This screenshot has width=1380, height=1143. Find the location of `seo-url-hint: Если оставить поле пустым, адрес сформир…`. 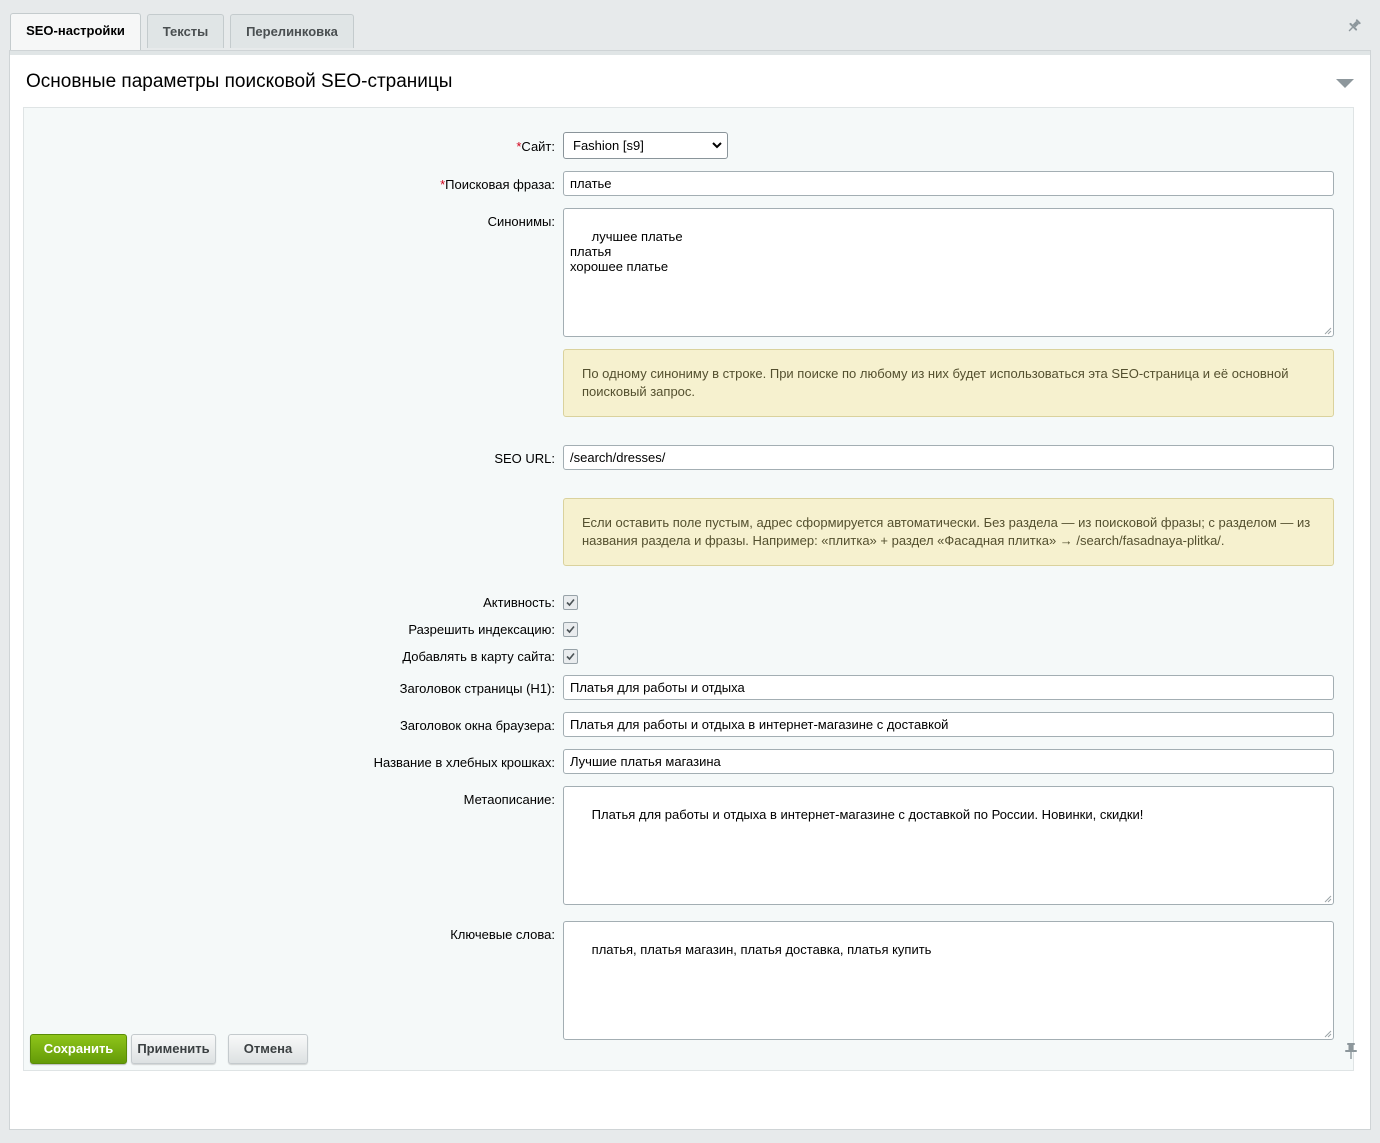

seo-url-hint: Если оставить поле пустым, адрес сформир… is located at coordinates (948, 532).